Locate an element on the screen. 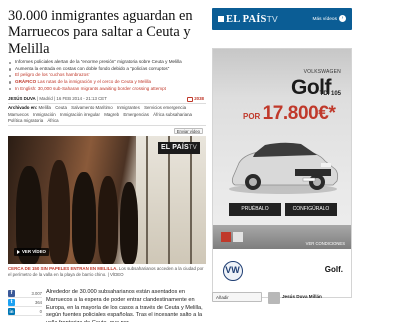 This screenshot has height=322, width=414. tag-link: Magreb is located at coordinates (111, 114).